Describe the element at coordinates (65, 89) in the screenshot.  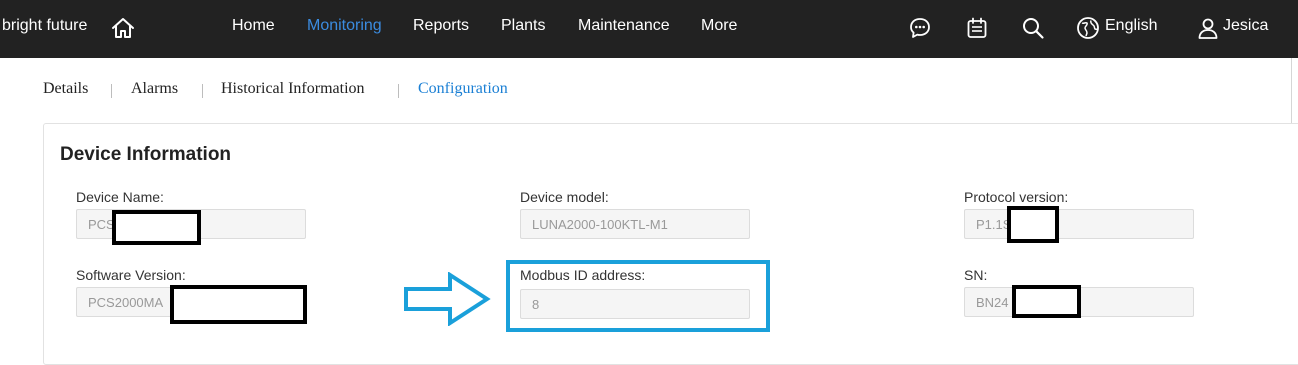
I see `tab-details: Details` at that location.